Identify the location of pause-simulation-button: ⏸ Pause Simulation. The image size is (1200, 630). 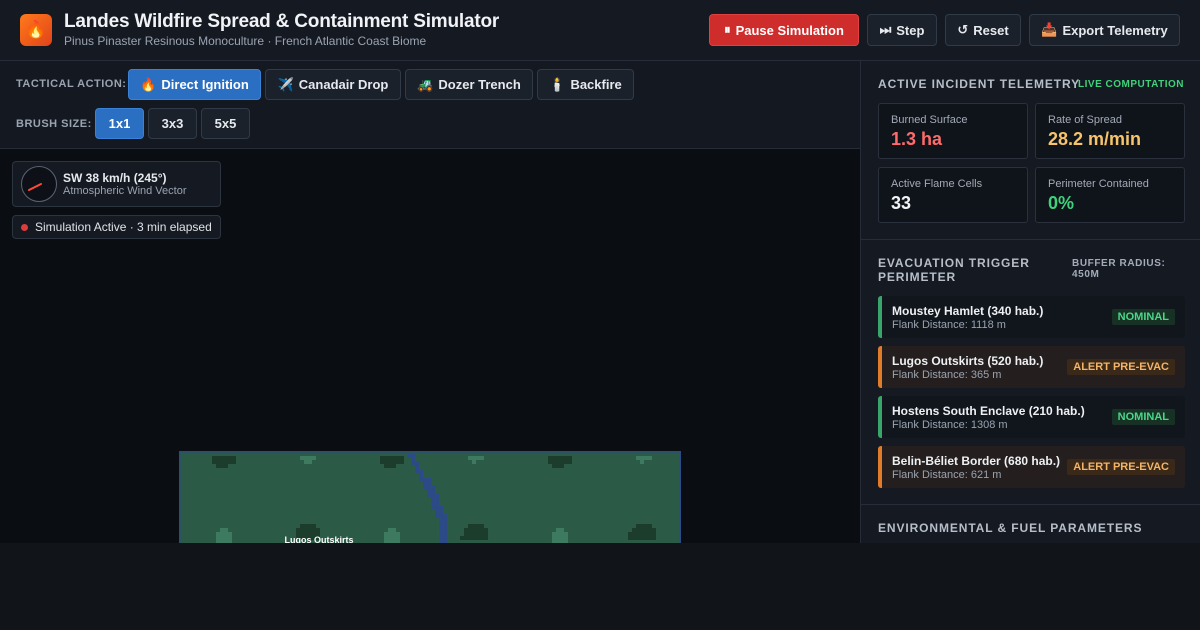
(784, 30).